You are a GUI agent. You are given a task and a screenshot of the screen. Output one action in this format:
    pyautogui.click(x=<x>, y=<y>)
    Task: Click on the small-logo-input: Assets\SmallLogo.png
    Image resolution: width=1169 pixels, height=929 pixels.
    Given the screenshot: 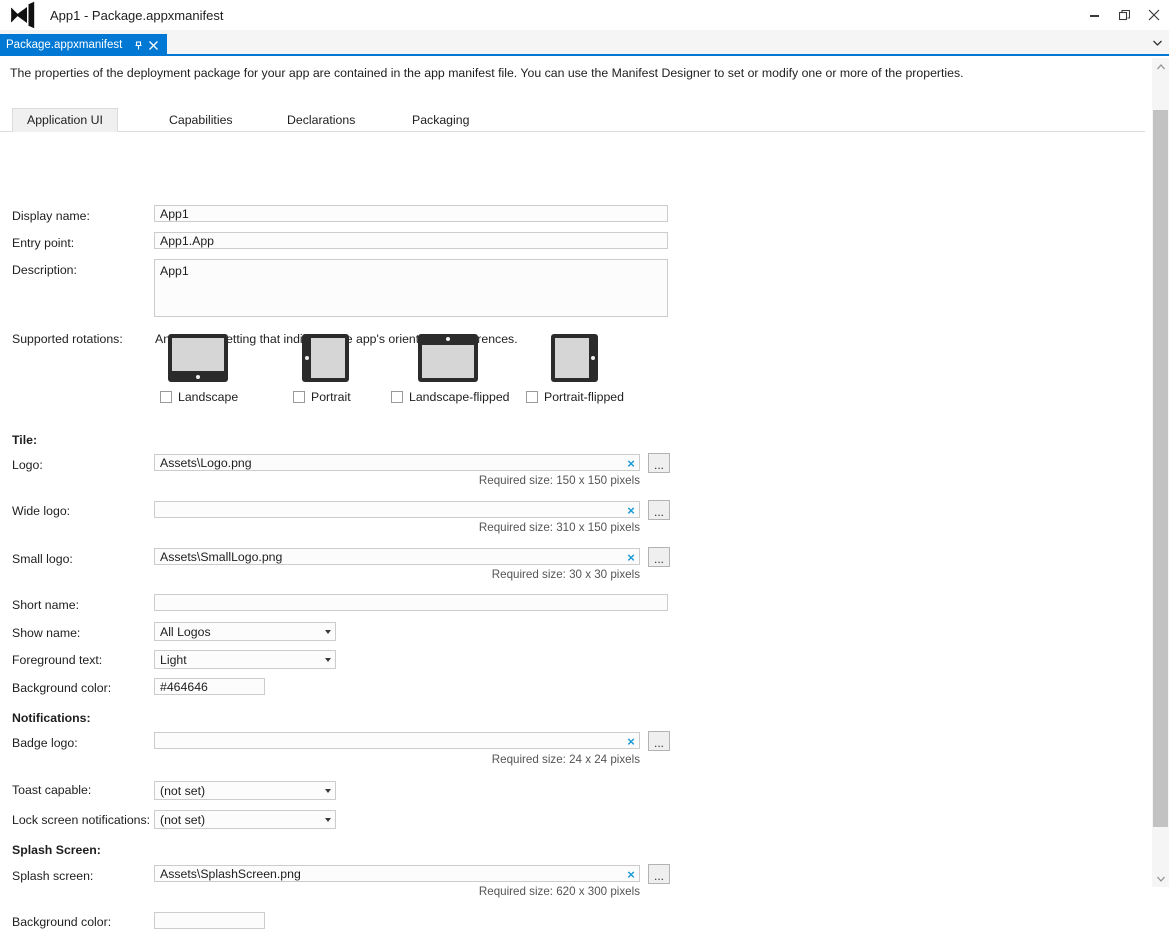 What is the action you would take?
    pyautogui.click(x=397, y=556)
    